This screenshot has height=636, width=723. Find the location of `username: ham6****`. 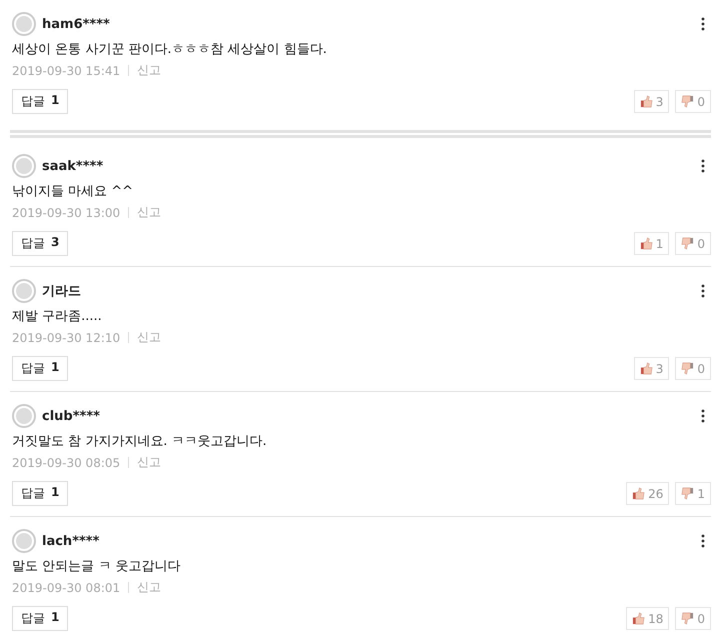

username: ham6**** is located at coordinates (76, 24).